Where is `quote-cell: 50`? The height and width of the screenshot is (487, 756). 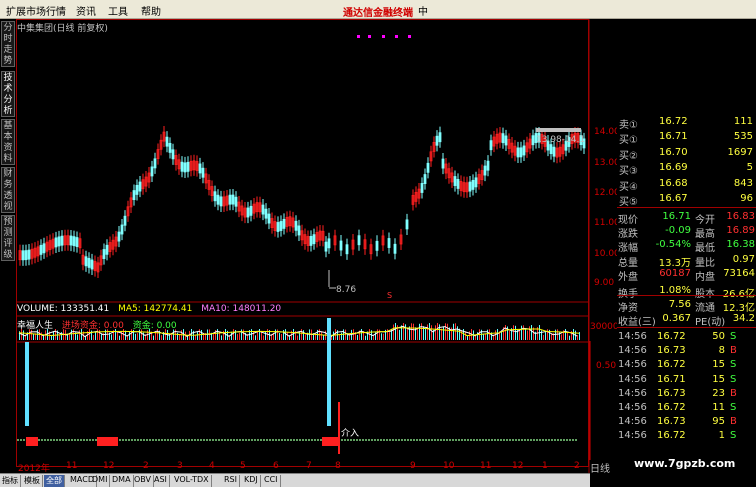
quote-cell: 50 is located at coordinates (718, 336).